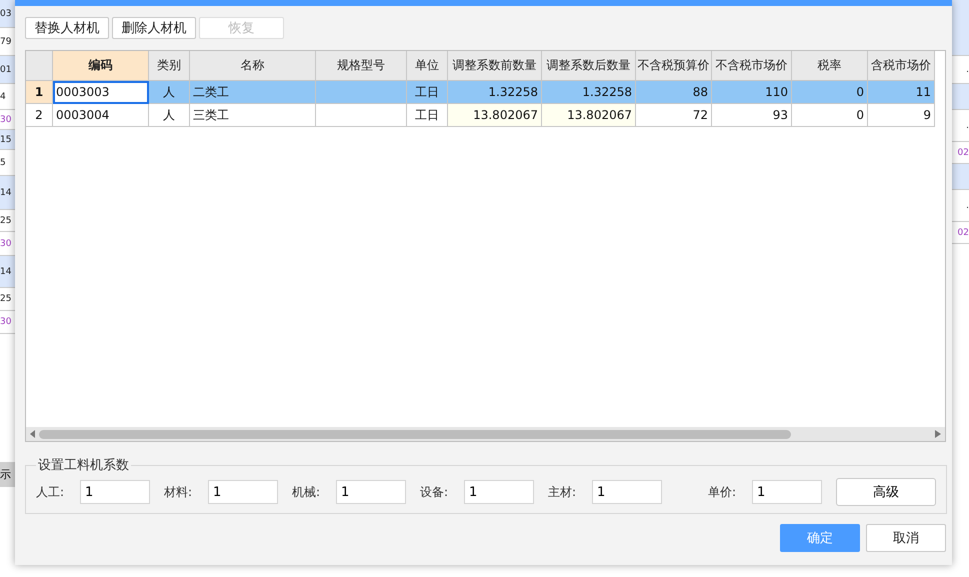  Describe the element at coordinates (179, 492) in the screenshot. I see `field-label: 材料:` at that location.